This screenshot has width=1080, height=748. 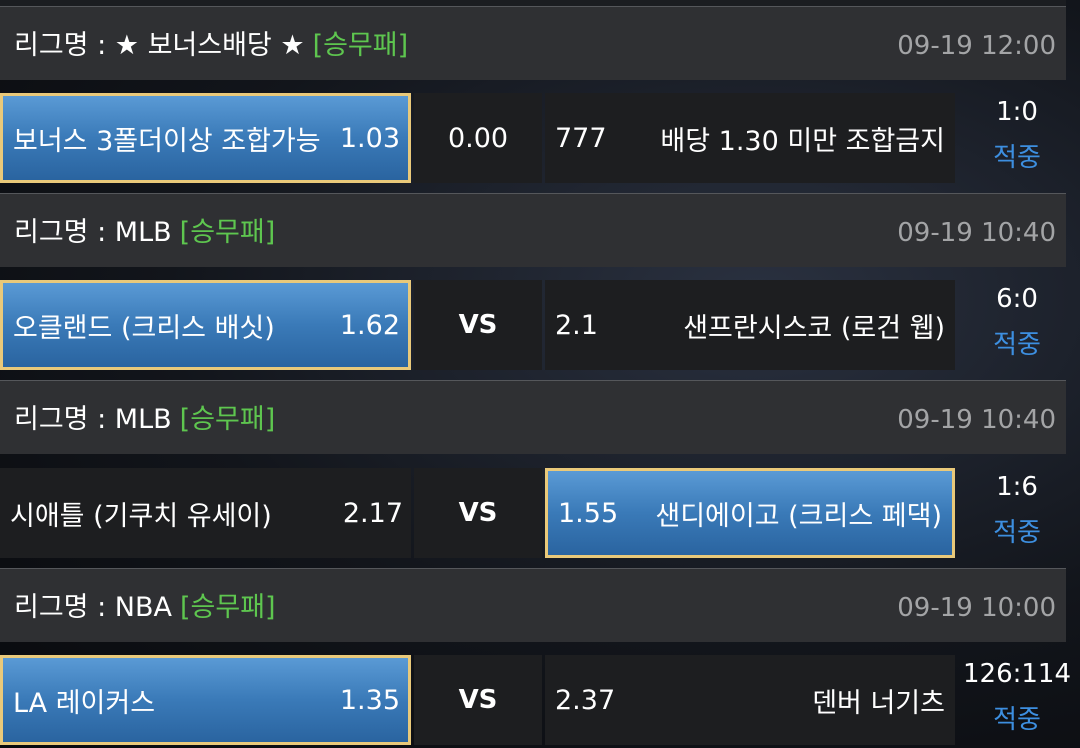 I want to click on away-bet-button: 2.37 덴버 너기츠, so click(x=750, y=700).